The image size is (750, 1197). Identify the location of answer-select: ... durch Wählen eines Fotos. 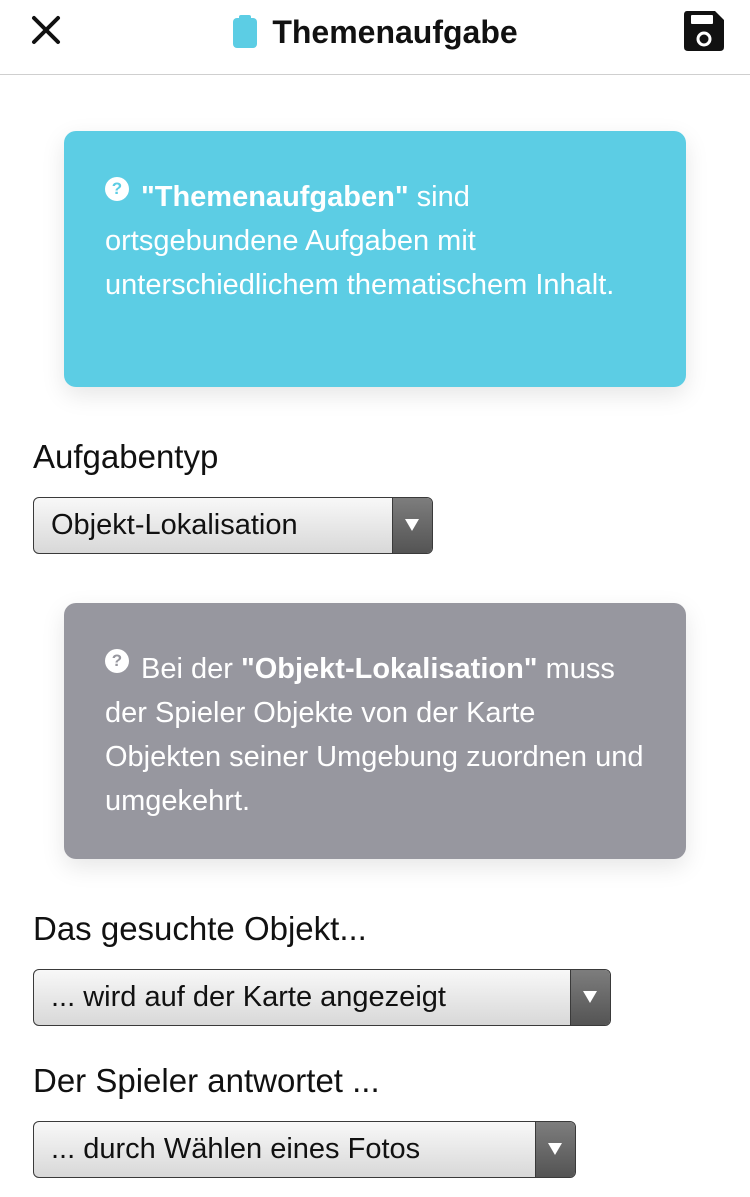
(304, 1149).